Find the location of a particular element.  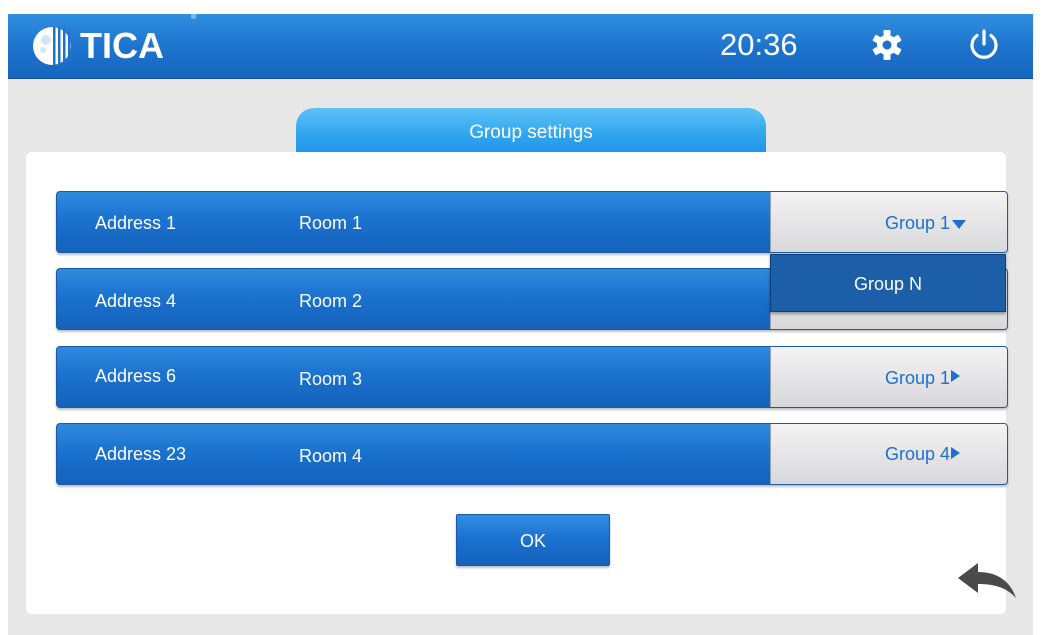

brand-name: TICA is located at coordinates (122, 45).